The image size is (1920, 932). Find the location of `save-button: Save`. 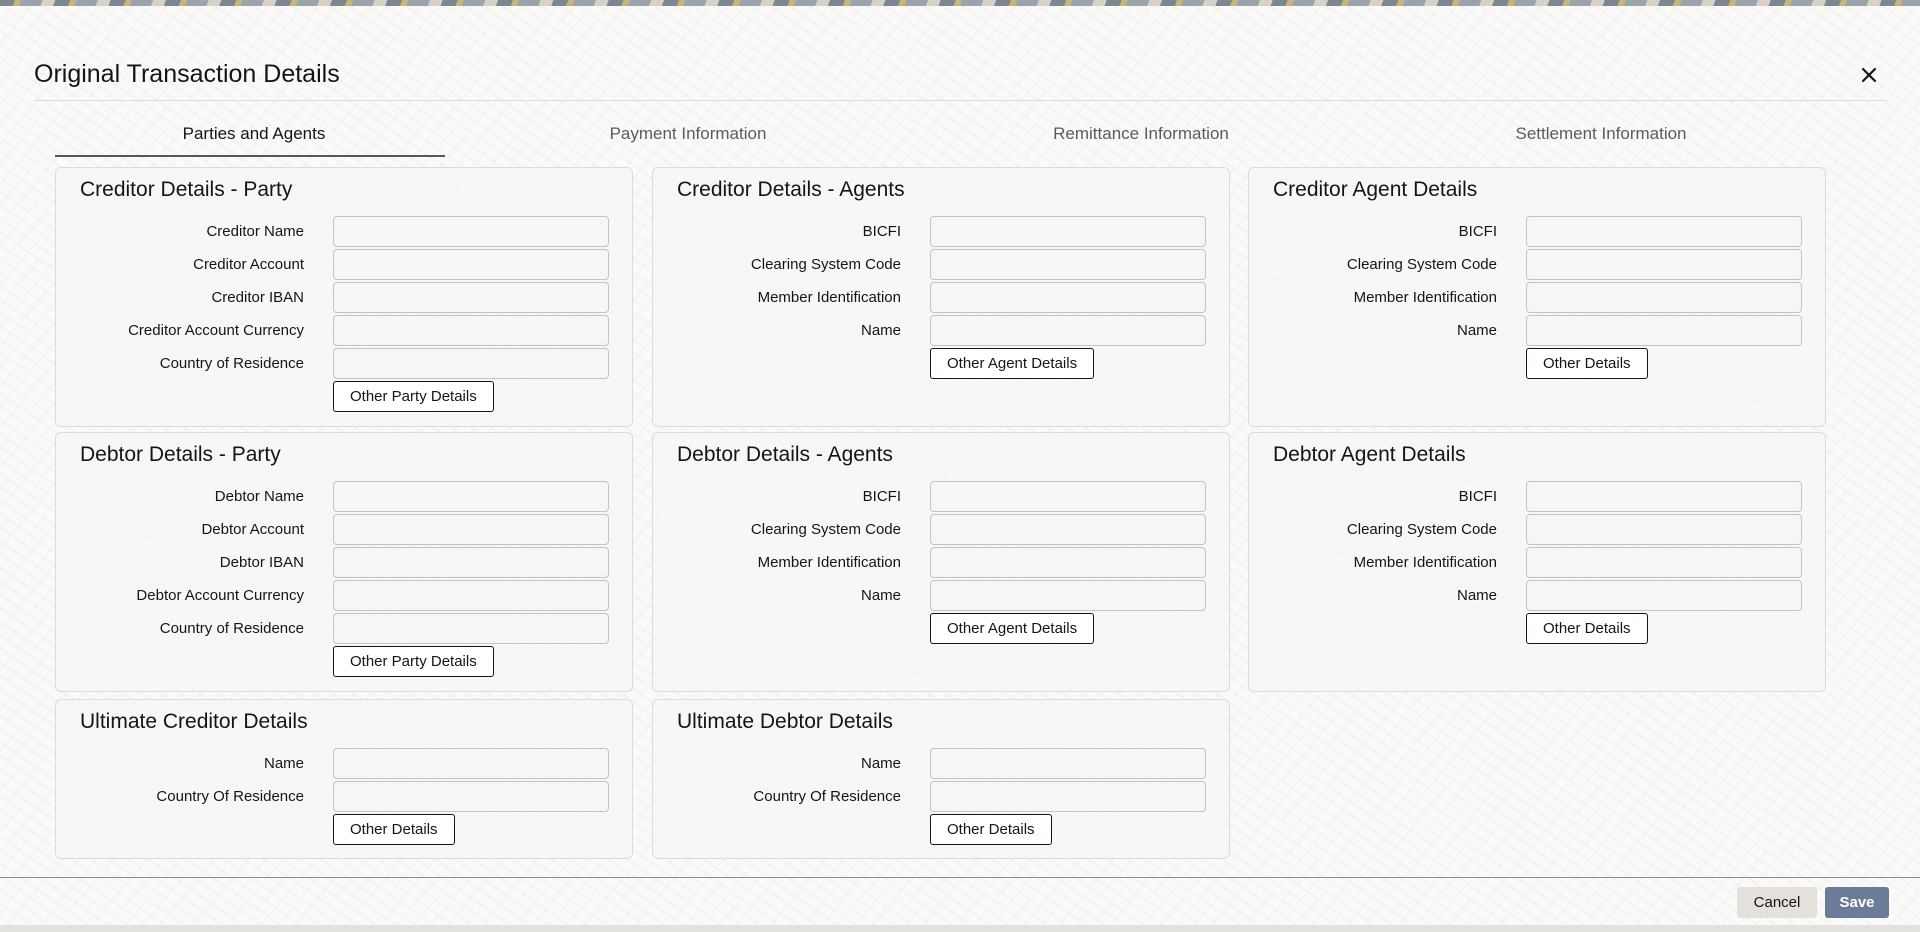

save-button: Save is located at coordinates (1857, 902).